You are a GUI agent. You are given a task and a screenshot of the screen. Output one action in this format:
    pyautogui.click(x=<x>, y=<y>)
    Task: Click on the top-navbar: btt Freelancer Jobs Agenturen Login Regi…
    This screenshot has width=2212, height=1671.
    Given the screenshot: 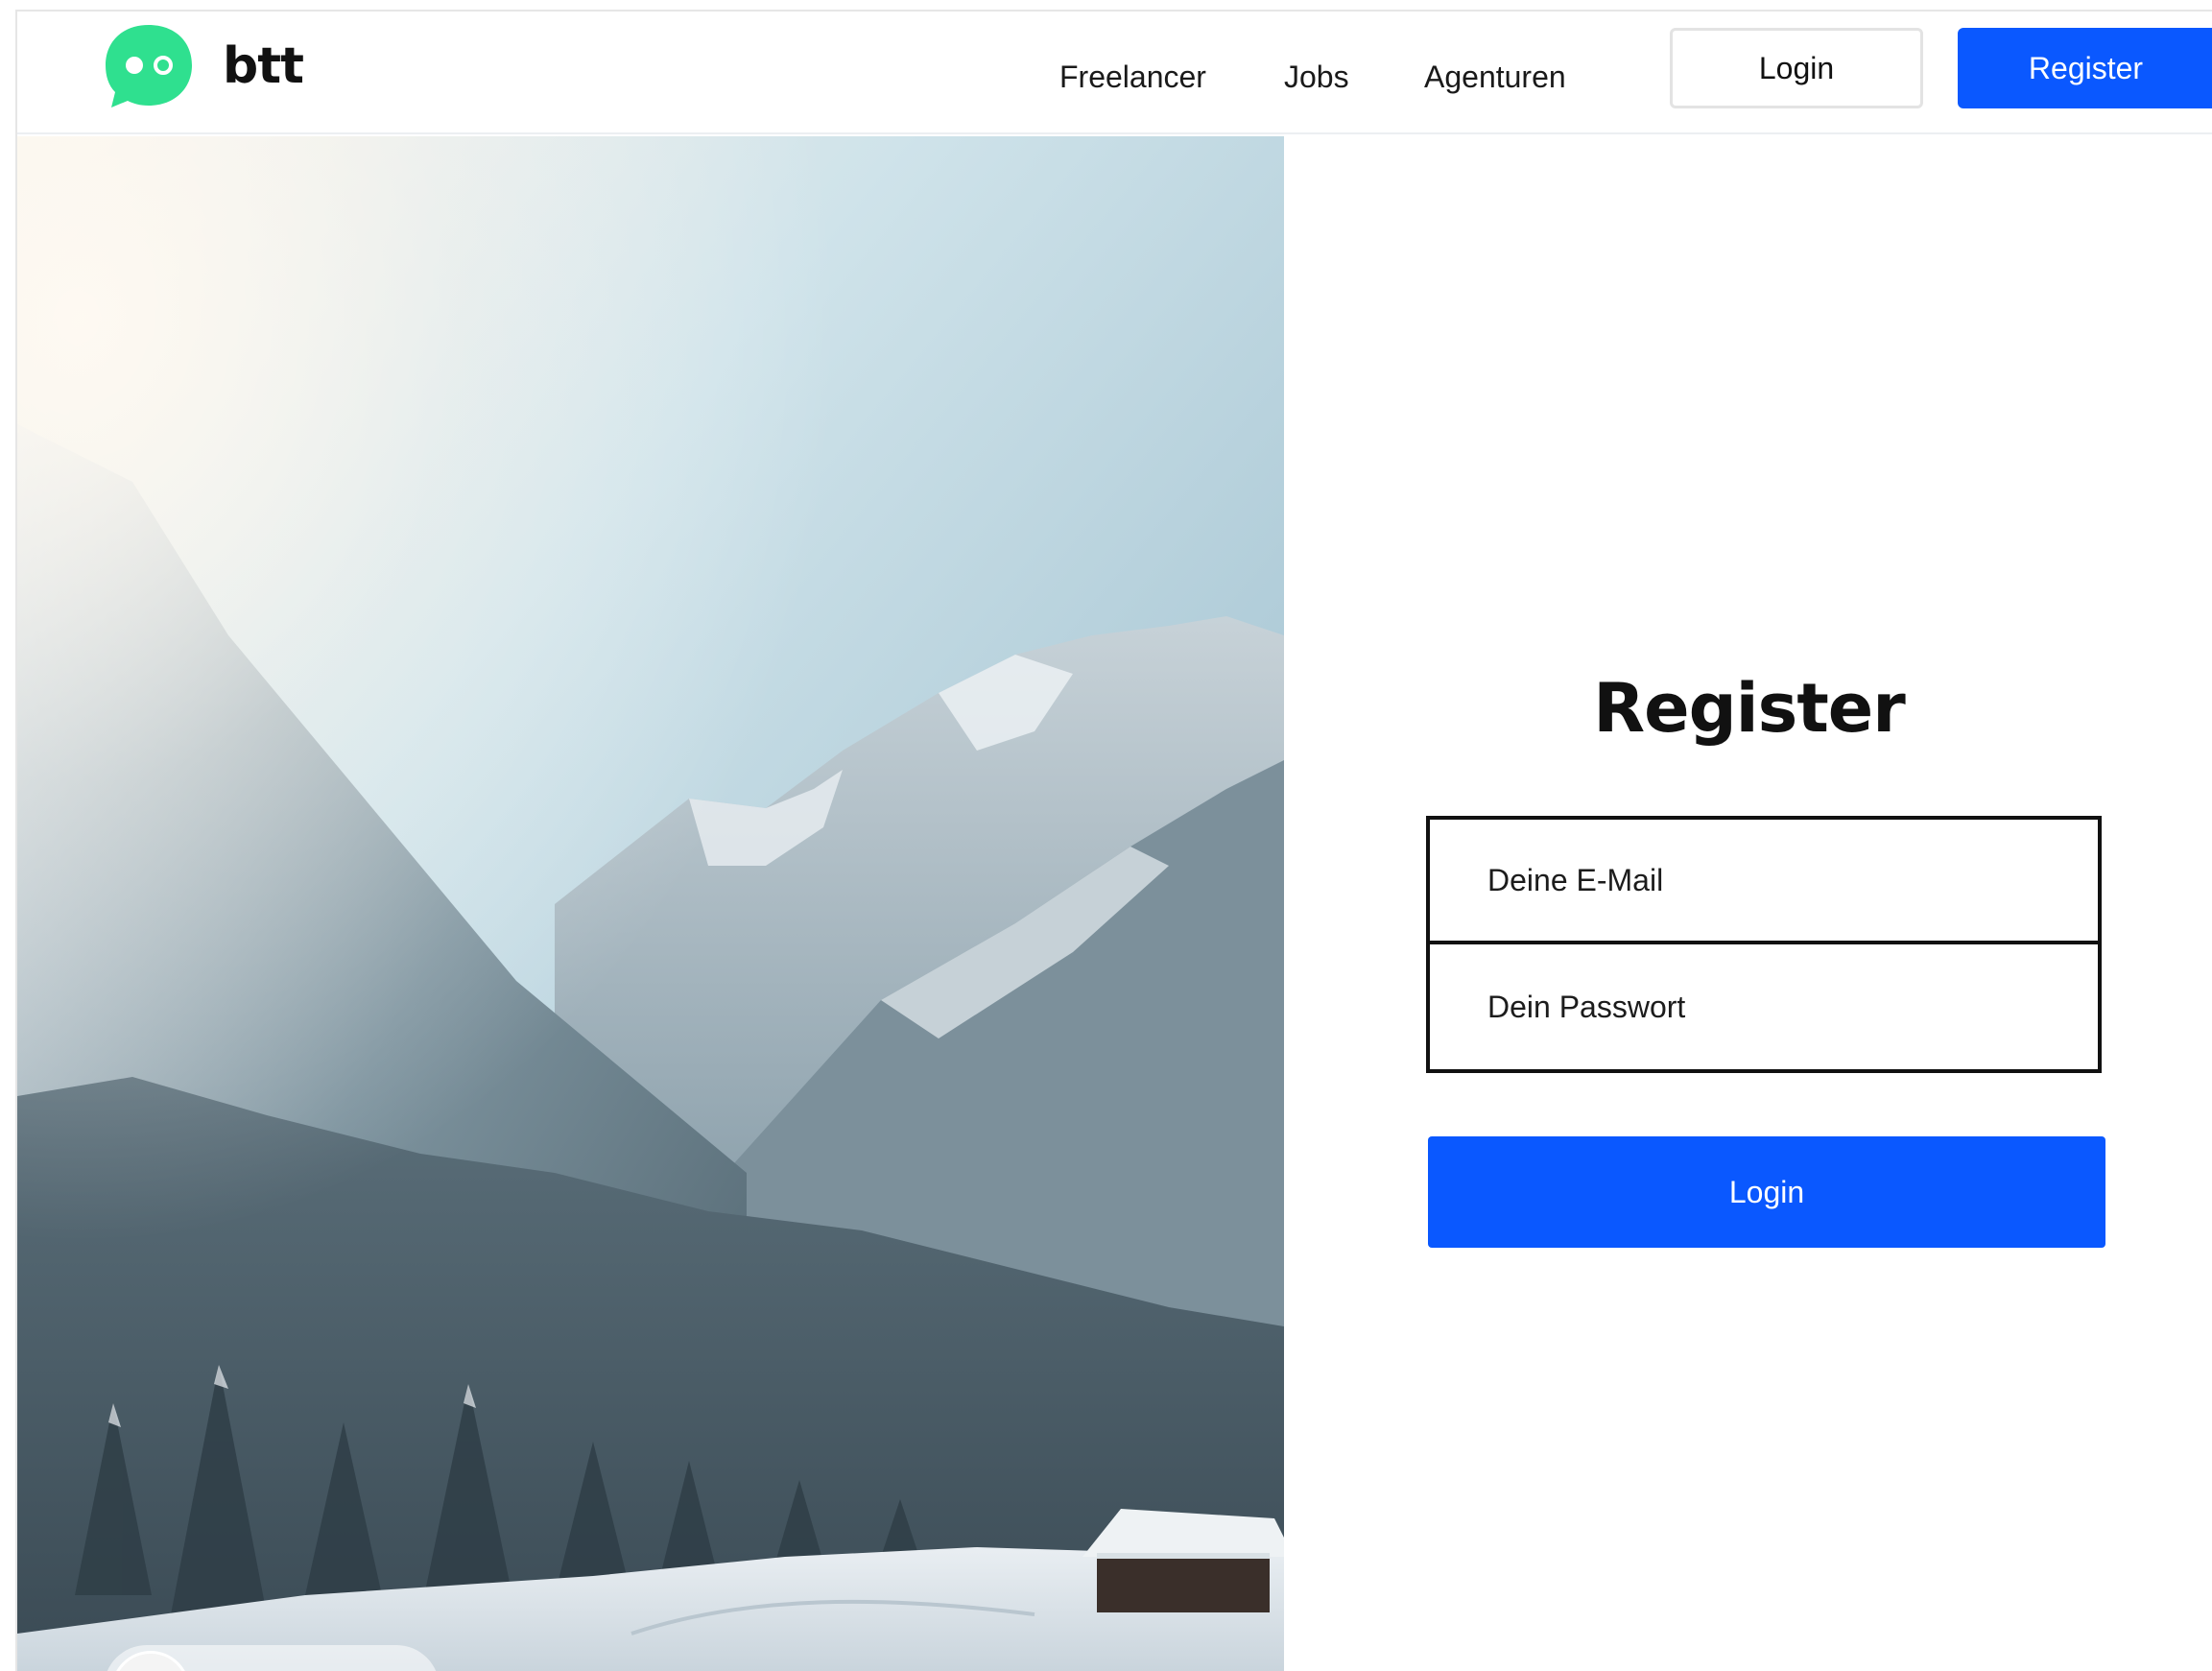 What is the action you would take?
    pyautogui.click(x=1114, y=73)
    